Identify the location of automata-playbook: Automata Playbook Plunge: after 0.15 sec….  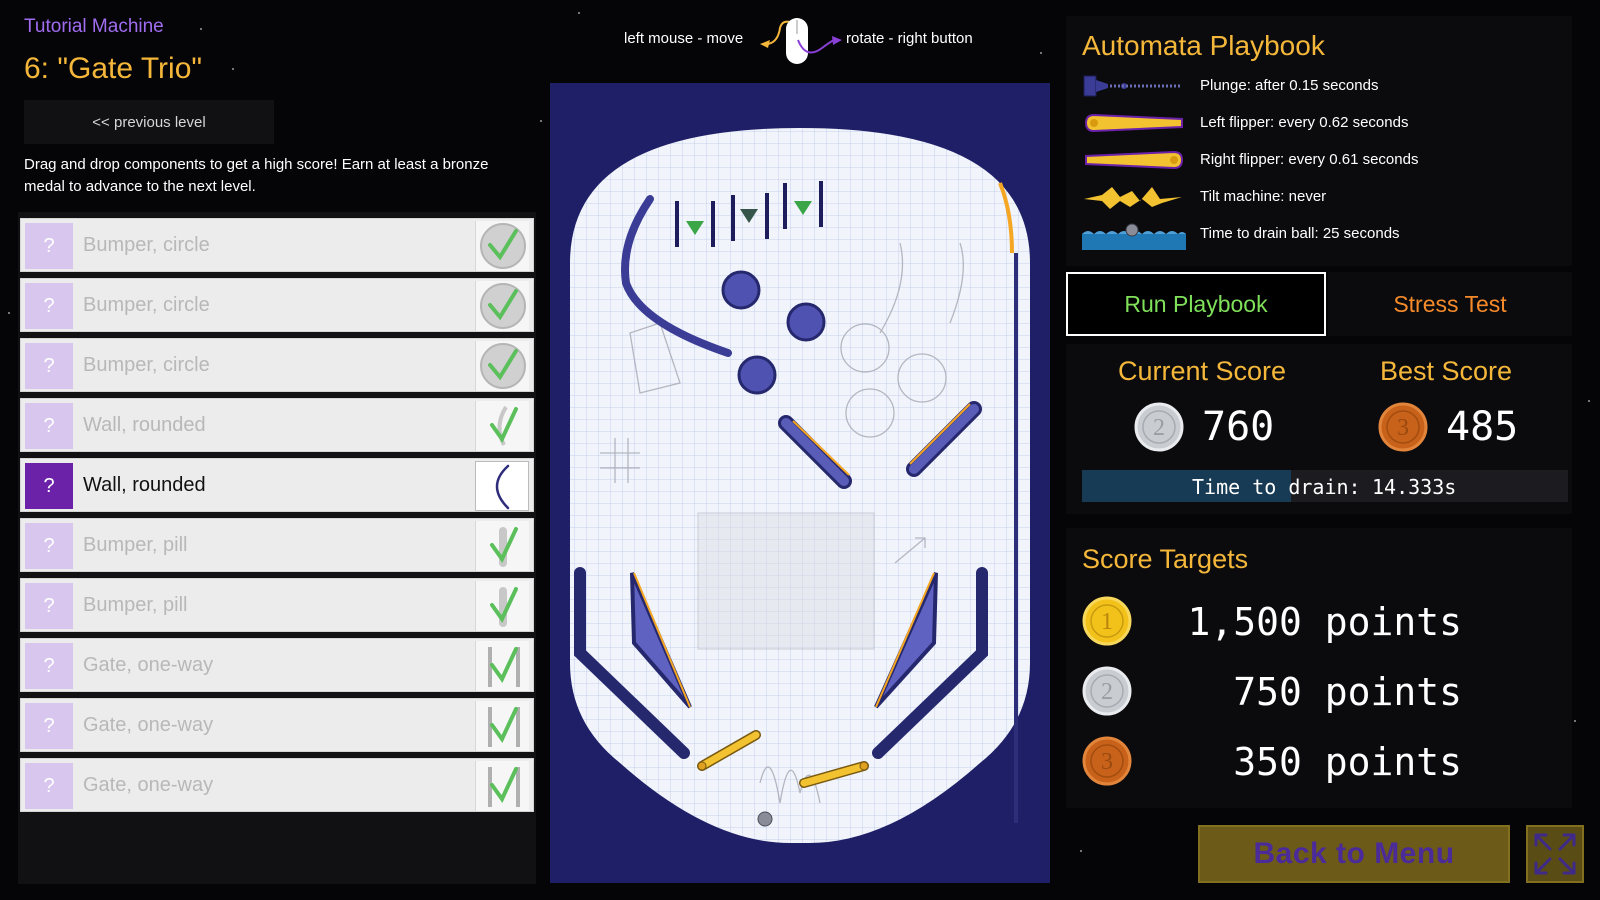
(1319, 141).